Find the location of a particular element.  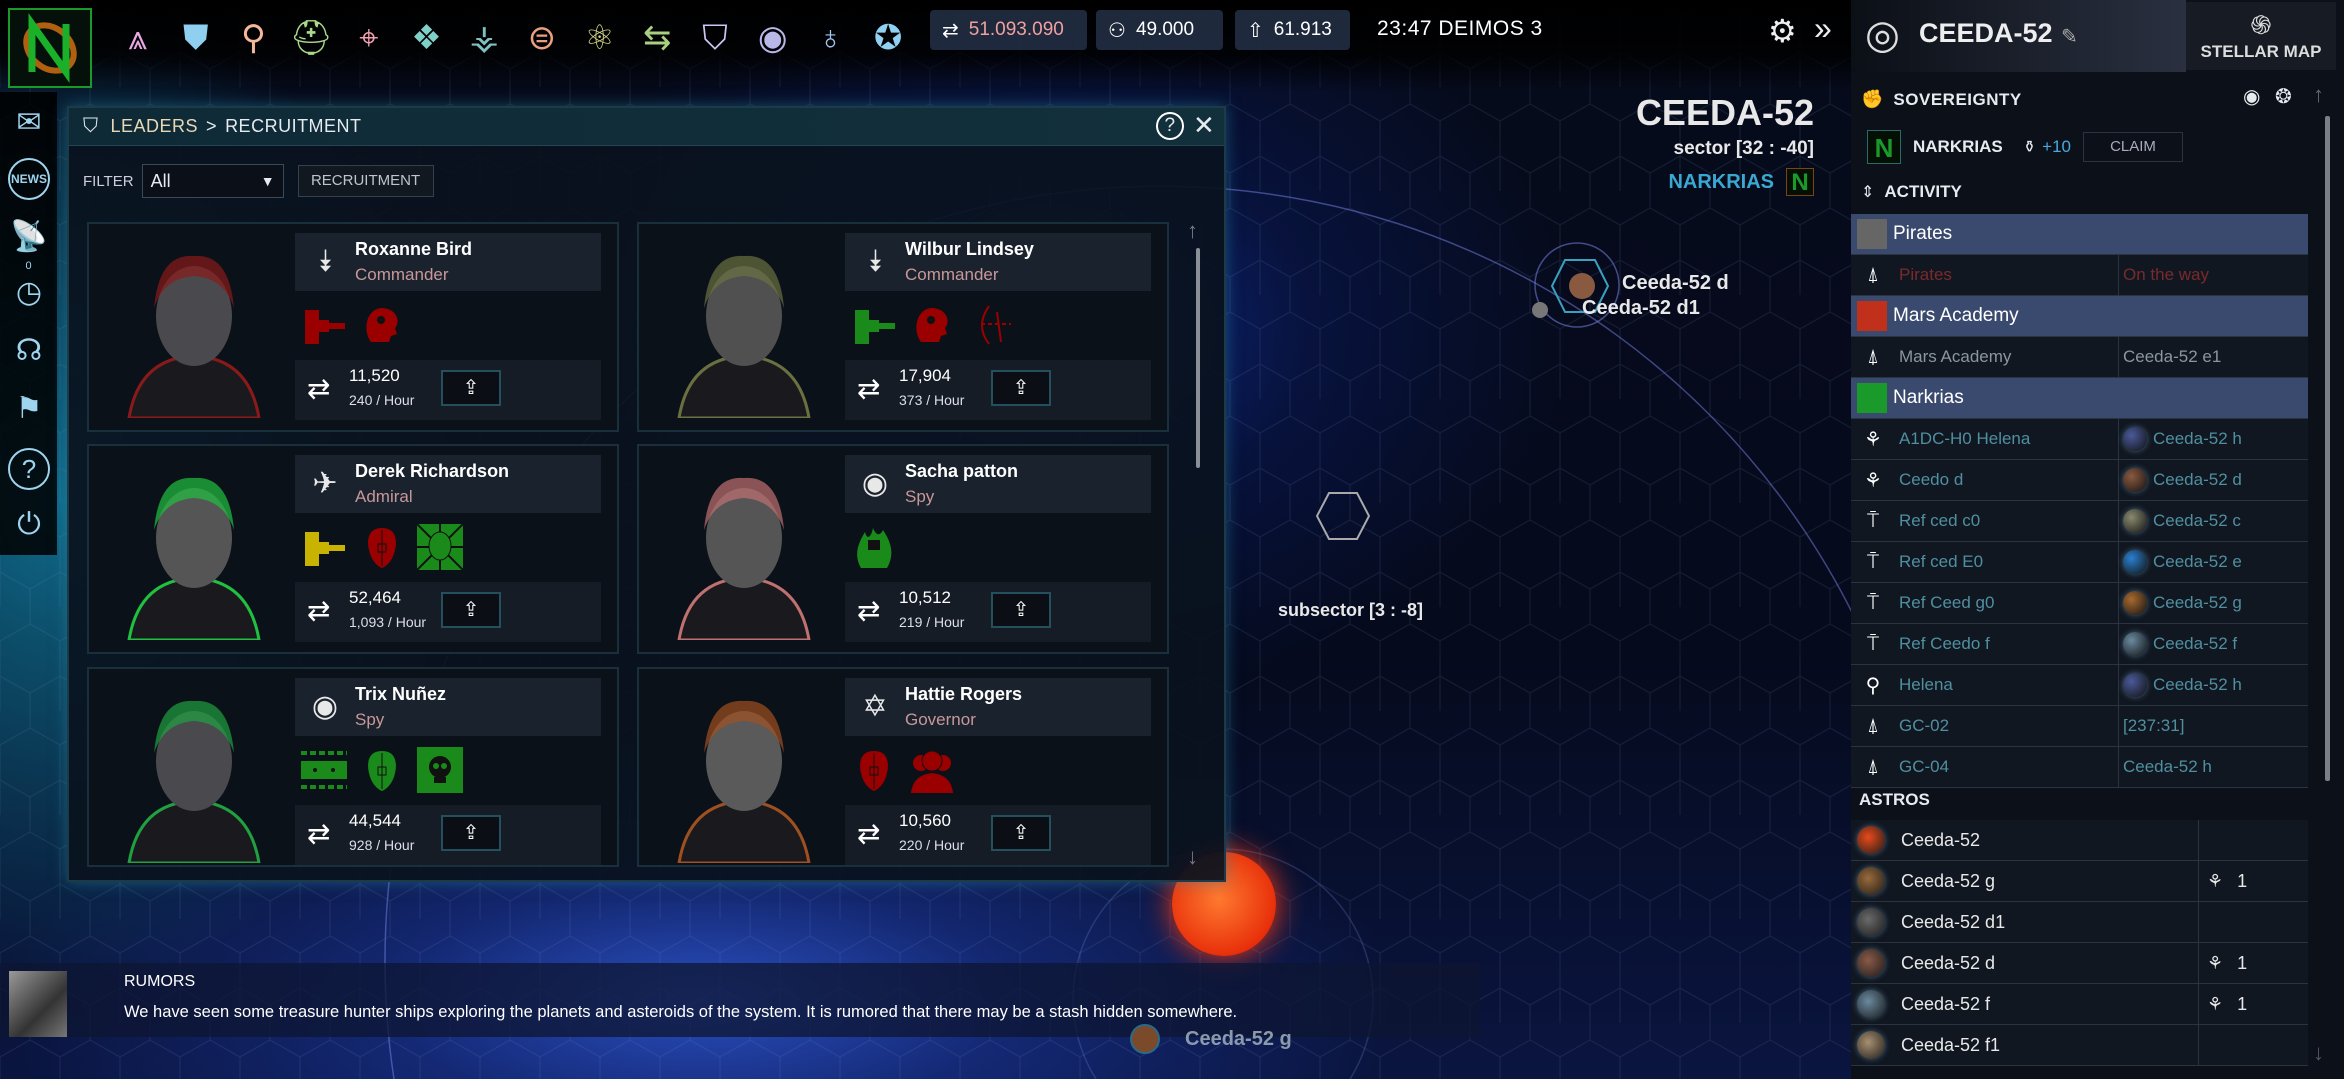

crystal-icon: ❂ is located at coordinates (2283, 96).